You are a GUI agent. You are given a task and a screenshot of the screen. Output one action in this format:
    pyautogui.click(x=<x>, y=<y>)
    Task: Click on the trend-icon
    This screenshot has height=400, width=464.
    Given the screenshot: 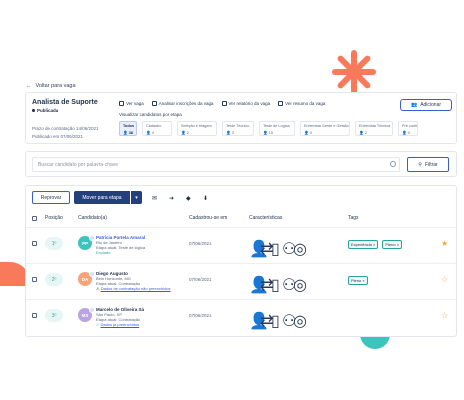 What is the action you would take?
    pyautogui.click(x=224, y=103)
    